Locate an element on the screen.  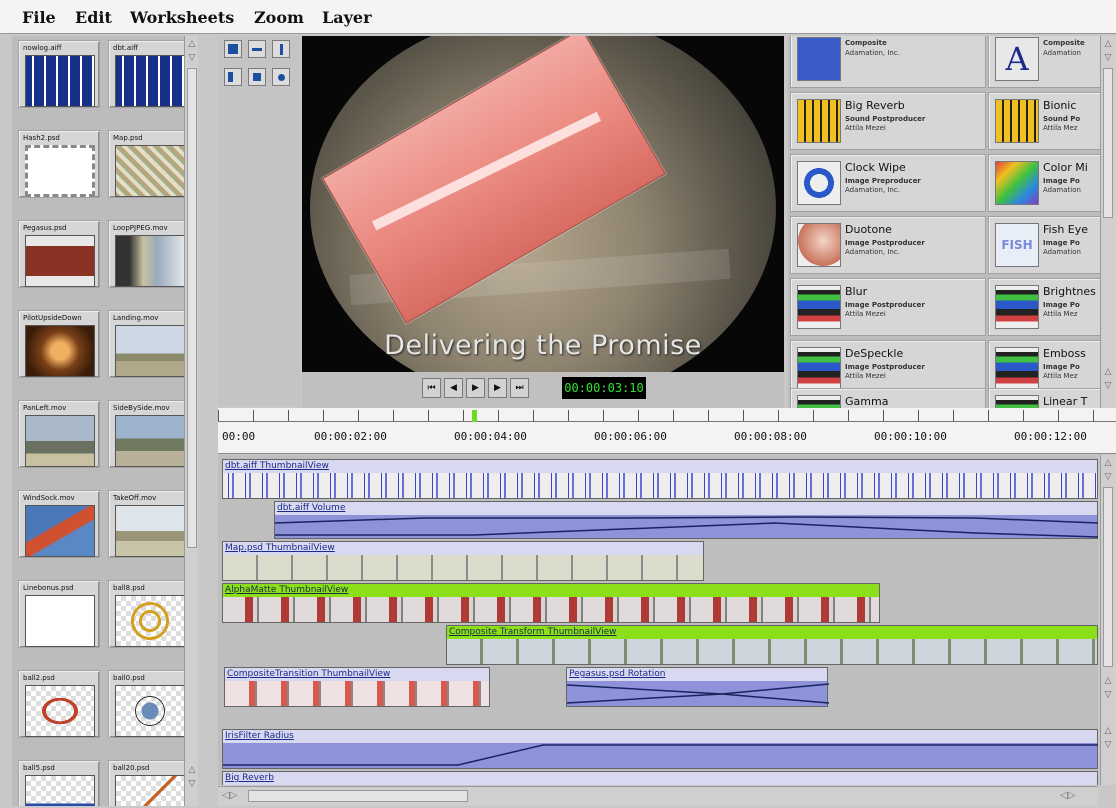
effect-item: Duotone Image Postproducer Adamation, Inc. is located at coordinates (888, 245).